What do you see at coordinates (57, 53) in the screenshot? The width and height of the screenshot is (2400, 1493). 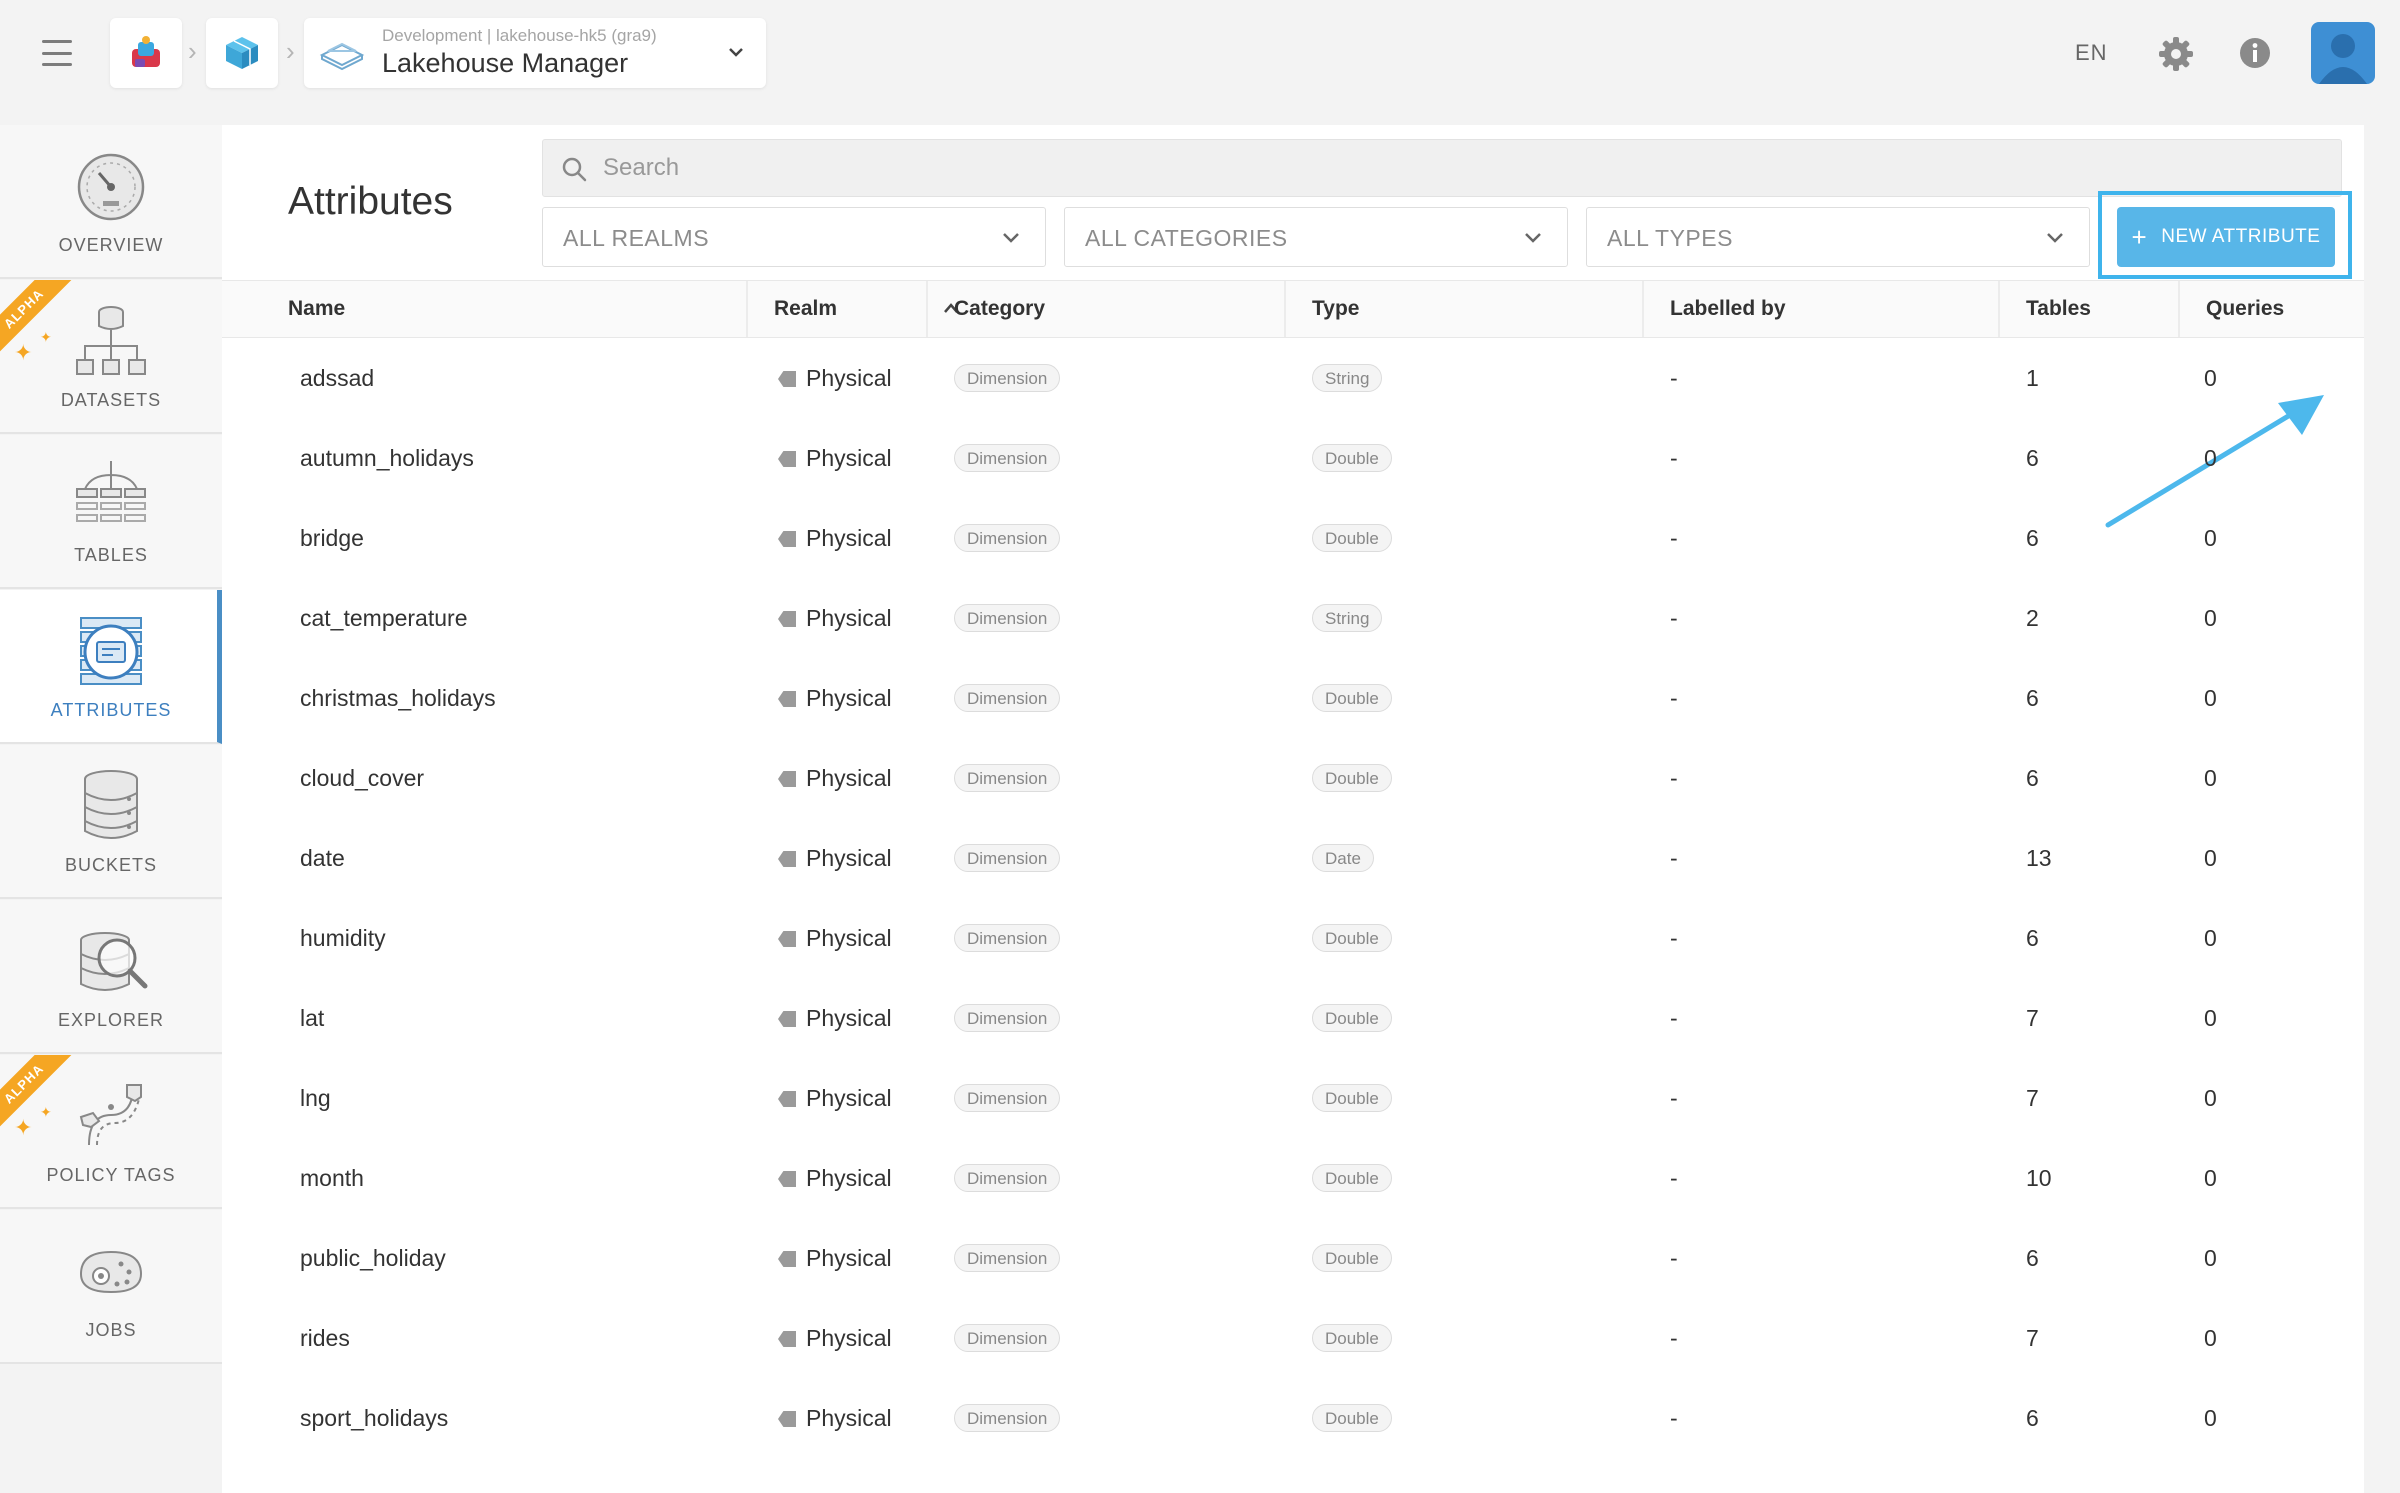 I see `menu-icon` at bounding box center [57, 53].